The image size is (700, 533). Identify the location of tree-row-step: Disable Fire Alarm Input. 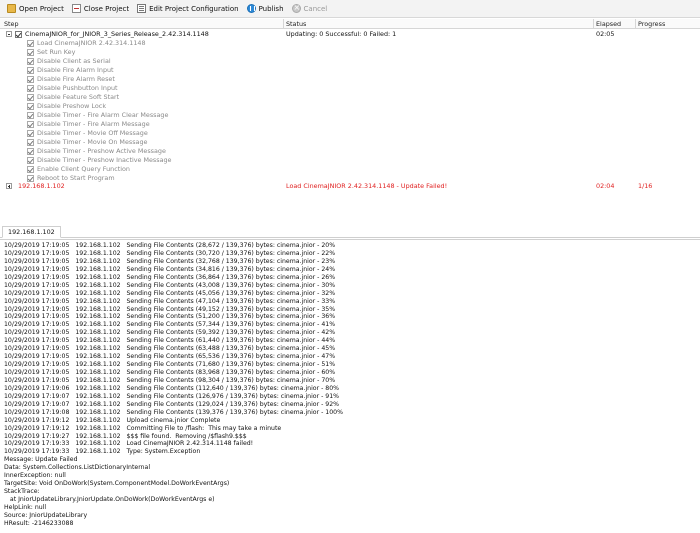
(350, 70).